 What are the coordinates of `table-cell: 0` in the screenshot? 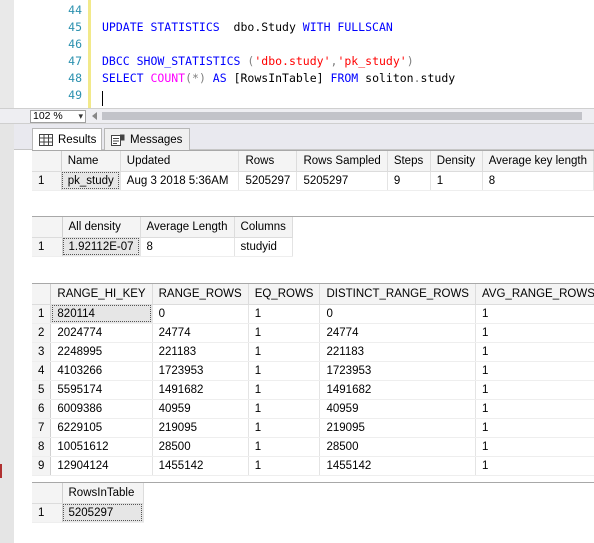 It's located at (200, 314).